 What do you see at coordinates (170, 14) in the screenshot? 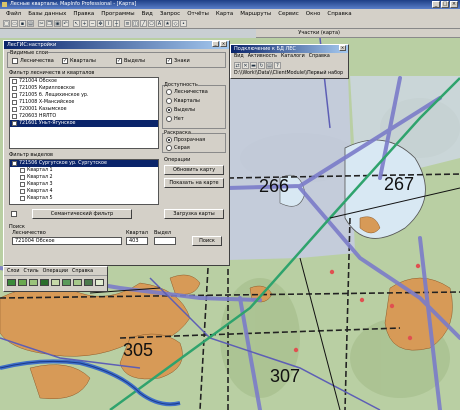
I see `menu-item: Запрос` at bounding box center [170, 14].